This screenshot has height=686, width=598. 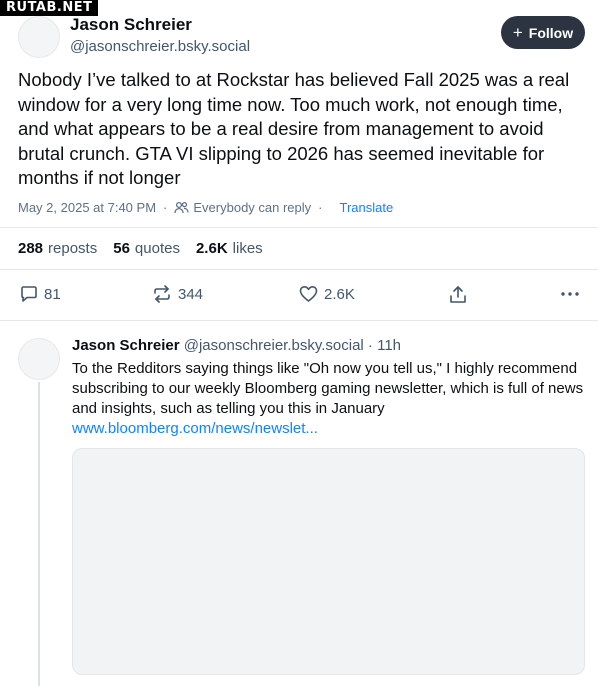 I want to click on action-bar: 81 344 2.6K, so click(x=299, y=295).